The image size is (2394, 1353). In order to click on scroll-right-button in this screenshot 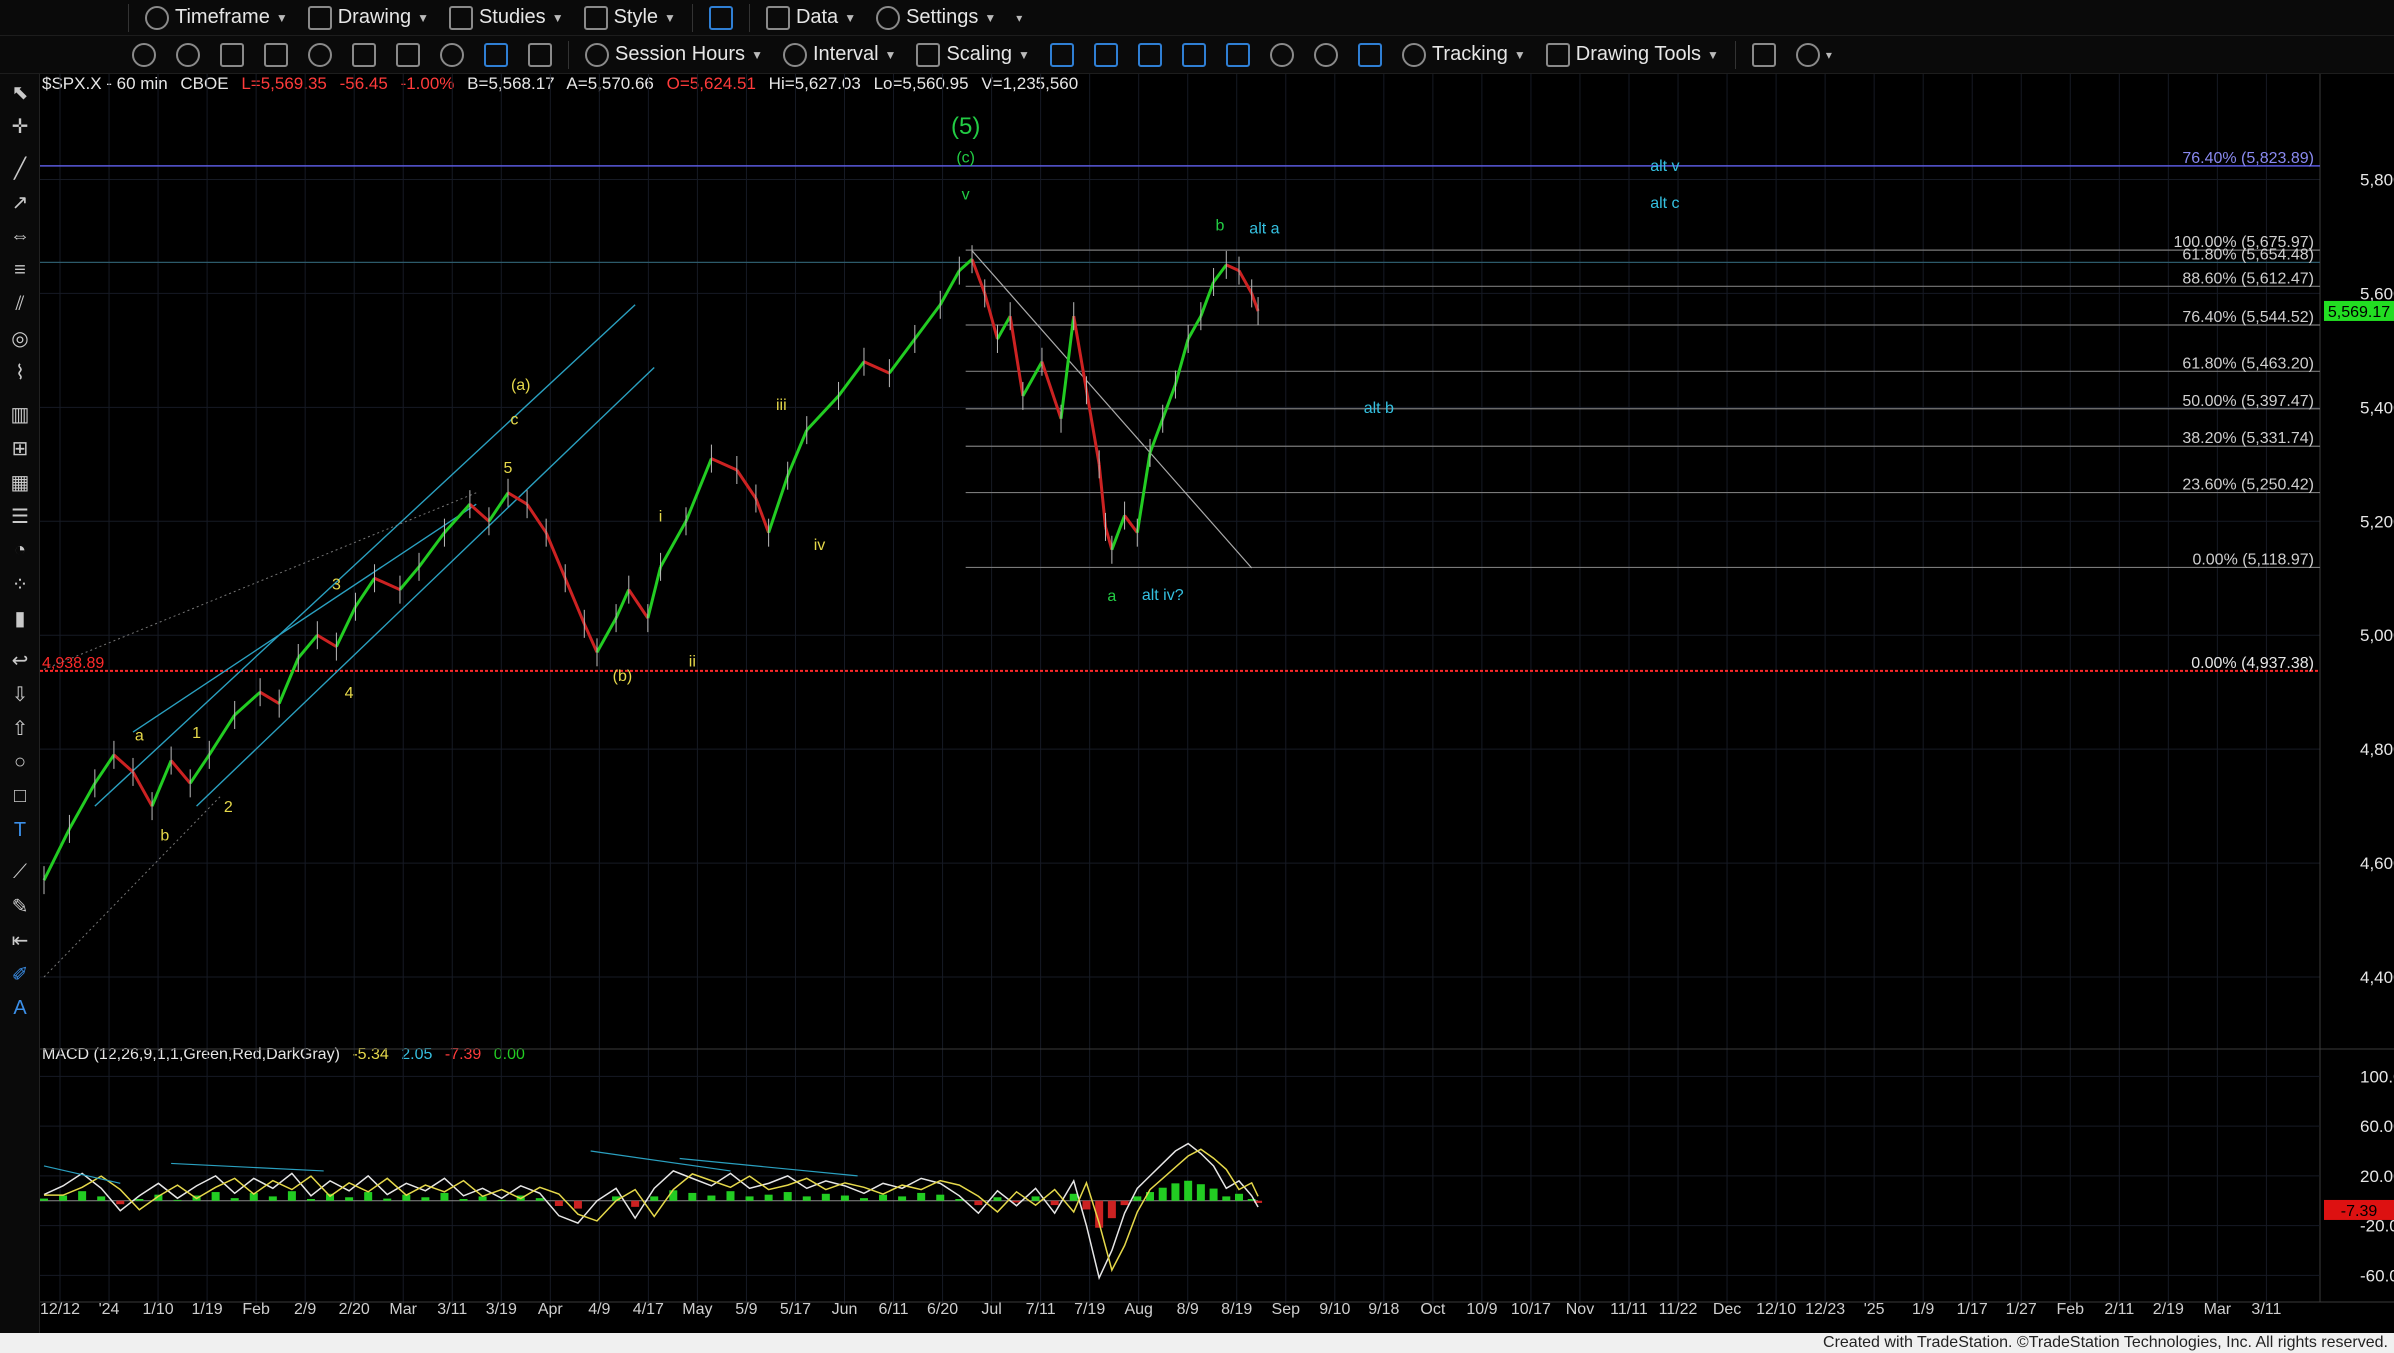, I will do `click(1194, 55)`.